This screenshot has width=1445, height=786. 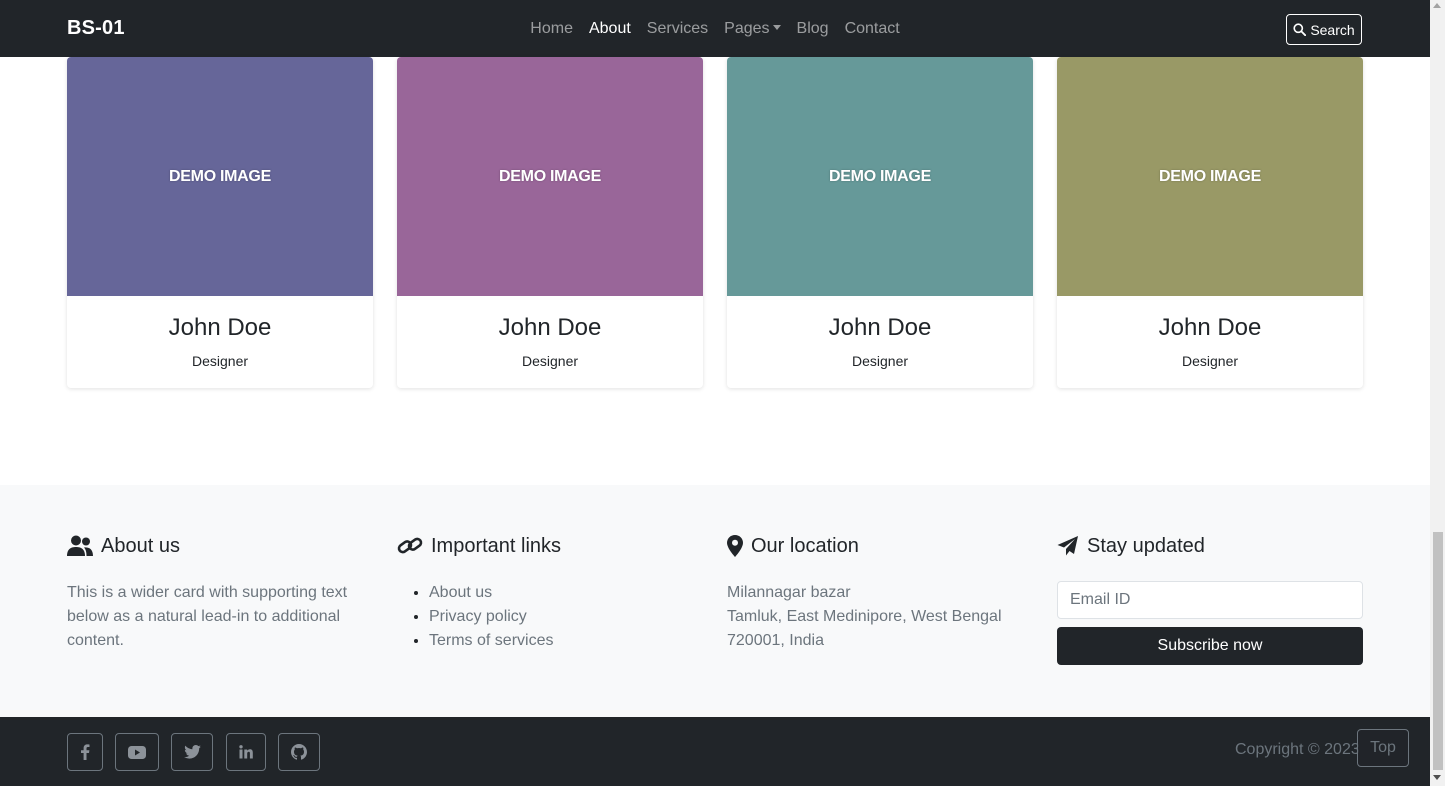 What do you see at coordinates (460, 592) in the screenshot?
I see `footer-link-about: About us` at bounding box center [460, 592].